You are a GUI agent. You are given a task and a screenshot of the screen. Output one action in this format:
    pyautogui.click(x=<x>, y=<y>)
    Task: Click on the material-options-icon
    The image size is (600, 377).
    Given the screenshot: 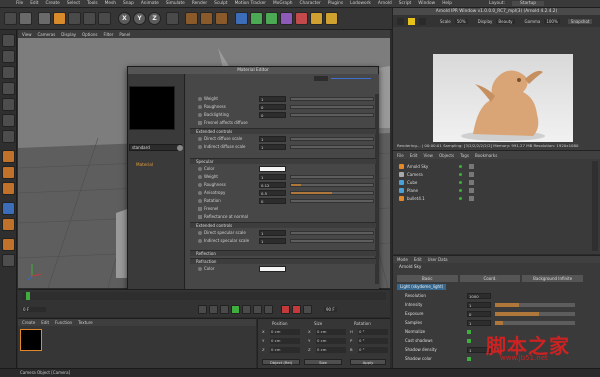 What is the action you would take?
    pyautogui.click(x=180, y=148)
    